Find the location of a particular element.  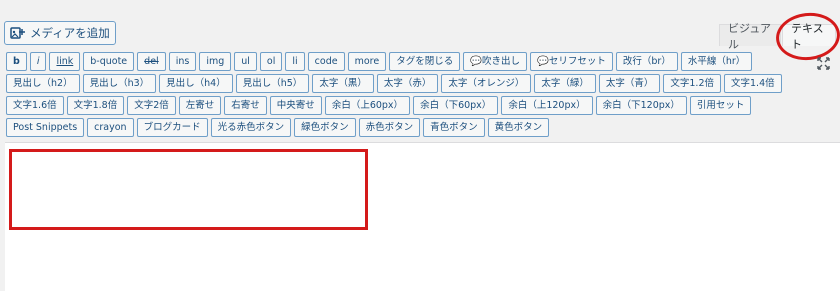

quicktag-button: タグを閉じる is located at coordinates (425, 61).